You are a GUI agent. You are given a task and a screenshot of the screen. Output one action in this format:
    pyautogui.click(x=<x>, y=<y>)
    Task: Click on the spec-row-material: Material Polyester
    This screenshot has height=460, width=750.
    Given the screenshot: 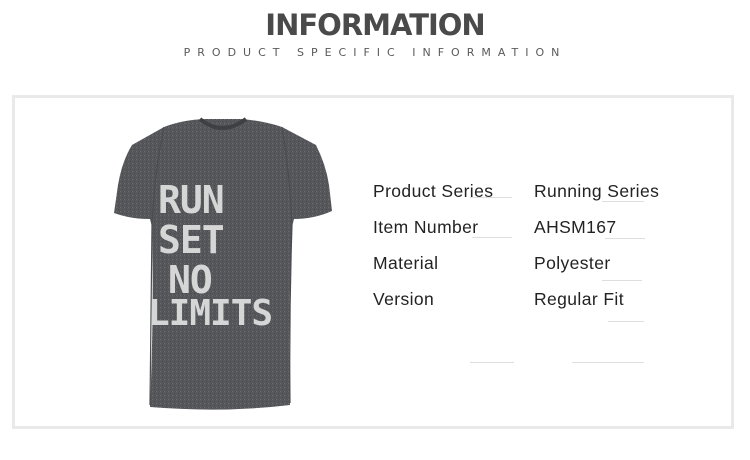 What is the action you would take?
    pyautogui.click(x=533, y=265)
    